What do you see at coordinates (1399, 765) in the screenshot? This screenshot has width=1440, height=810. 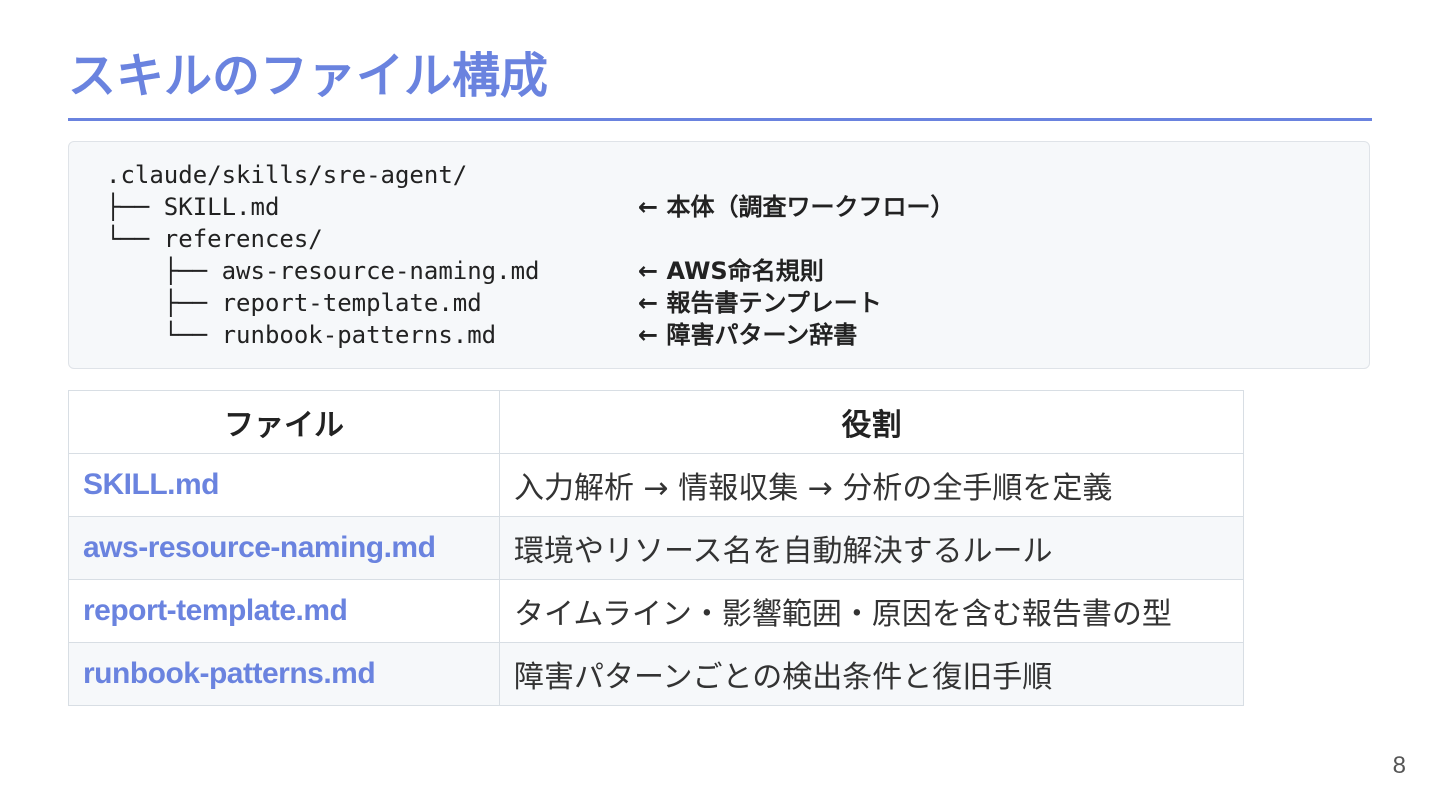 I see `page-number: 8` at bounding box center [1399, 765].